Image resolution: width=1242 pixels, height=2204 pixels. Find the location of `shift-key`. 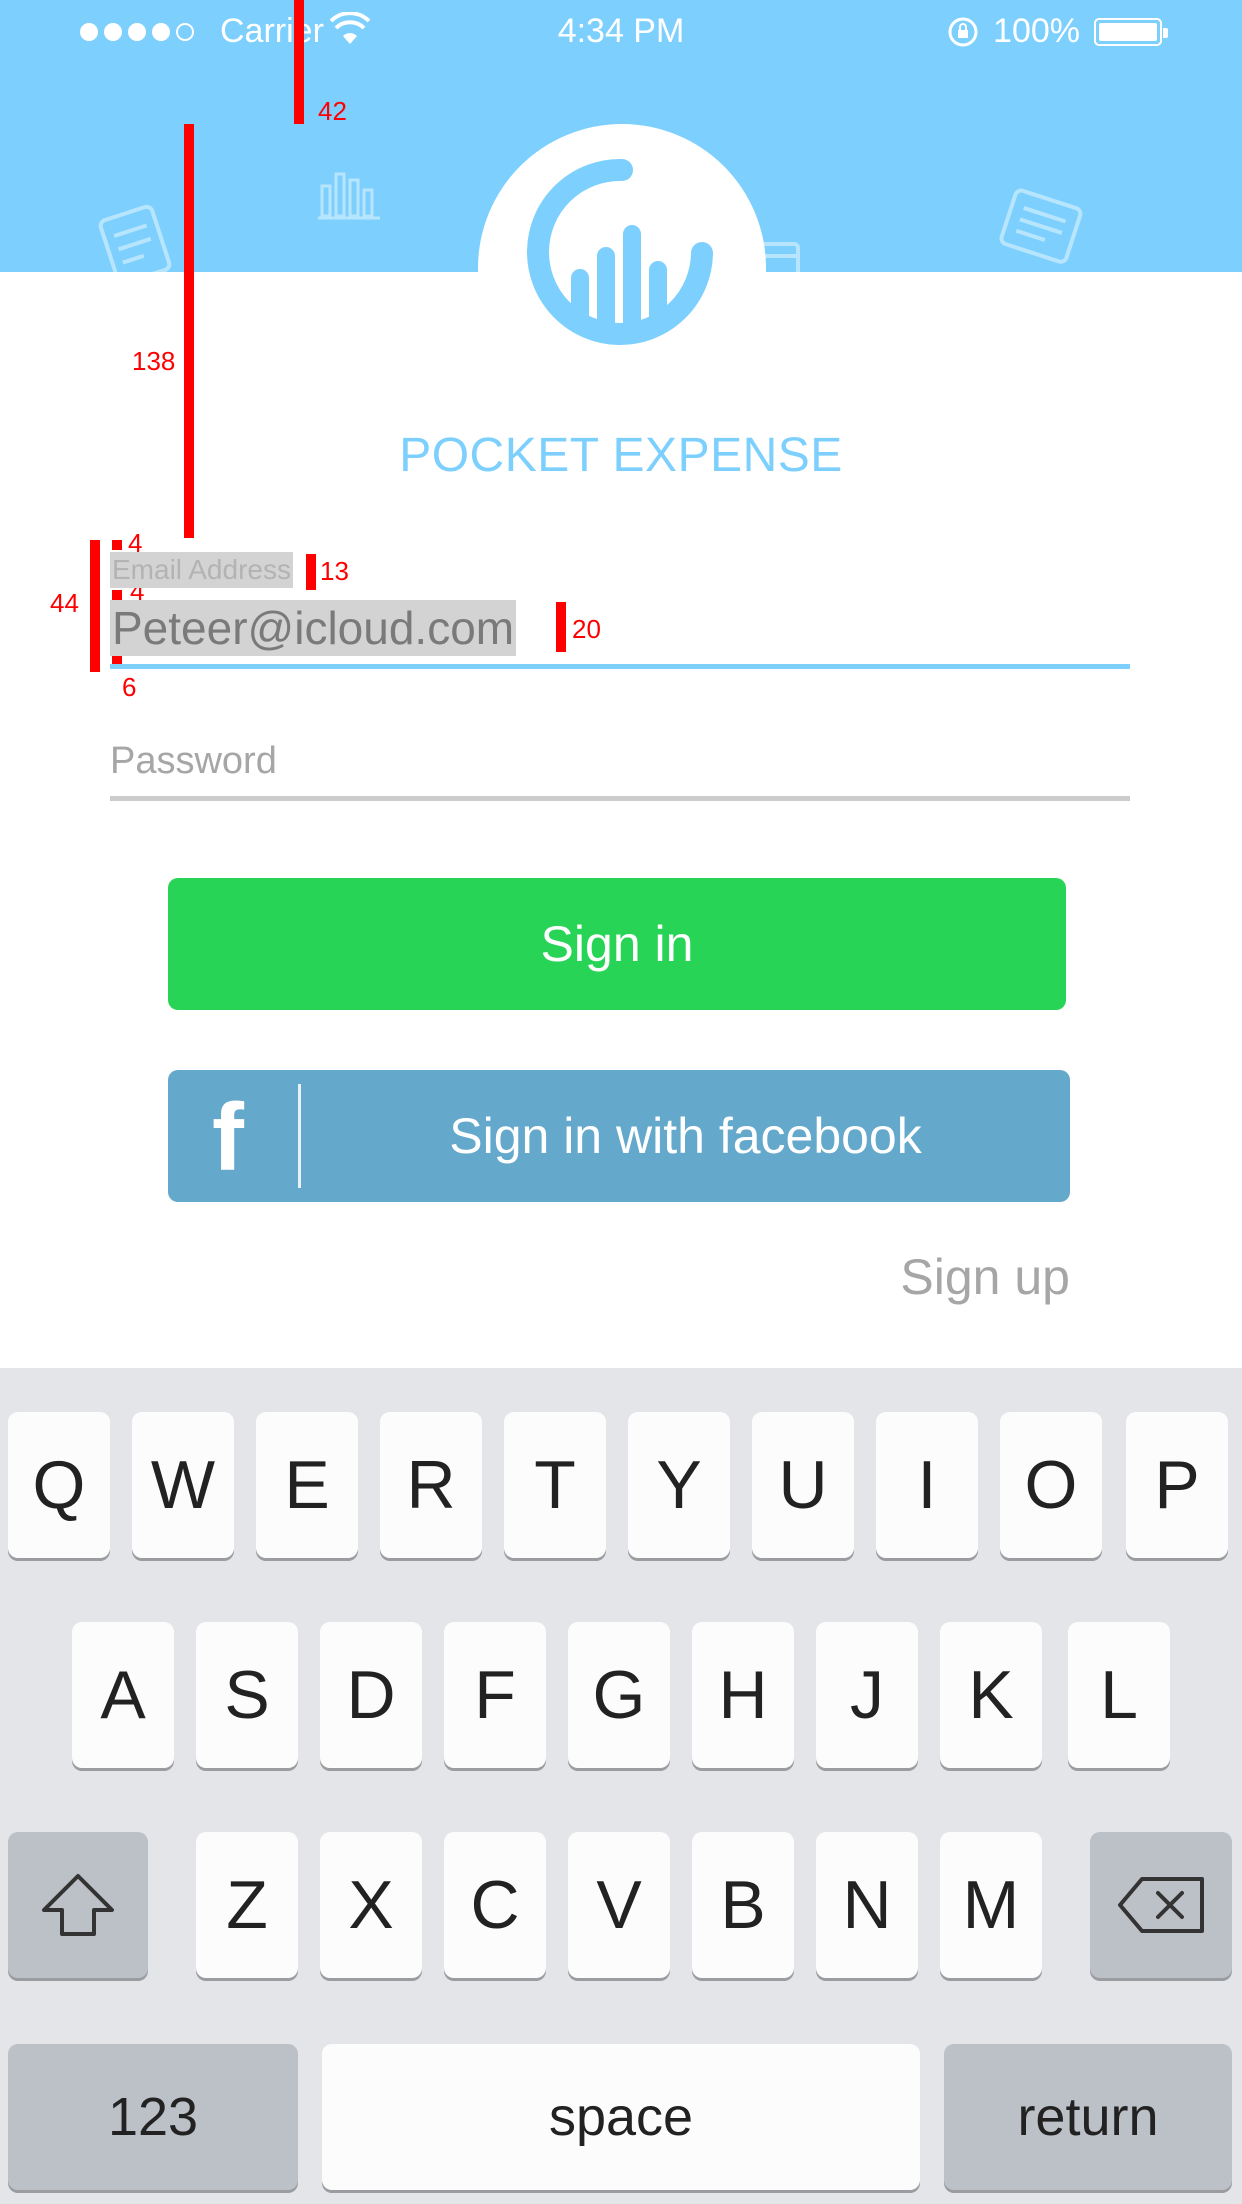

shift-key is located at coordinates (78, 1905).